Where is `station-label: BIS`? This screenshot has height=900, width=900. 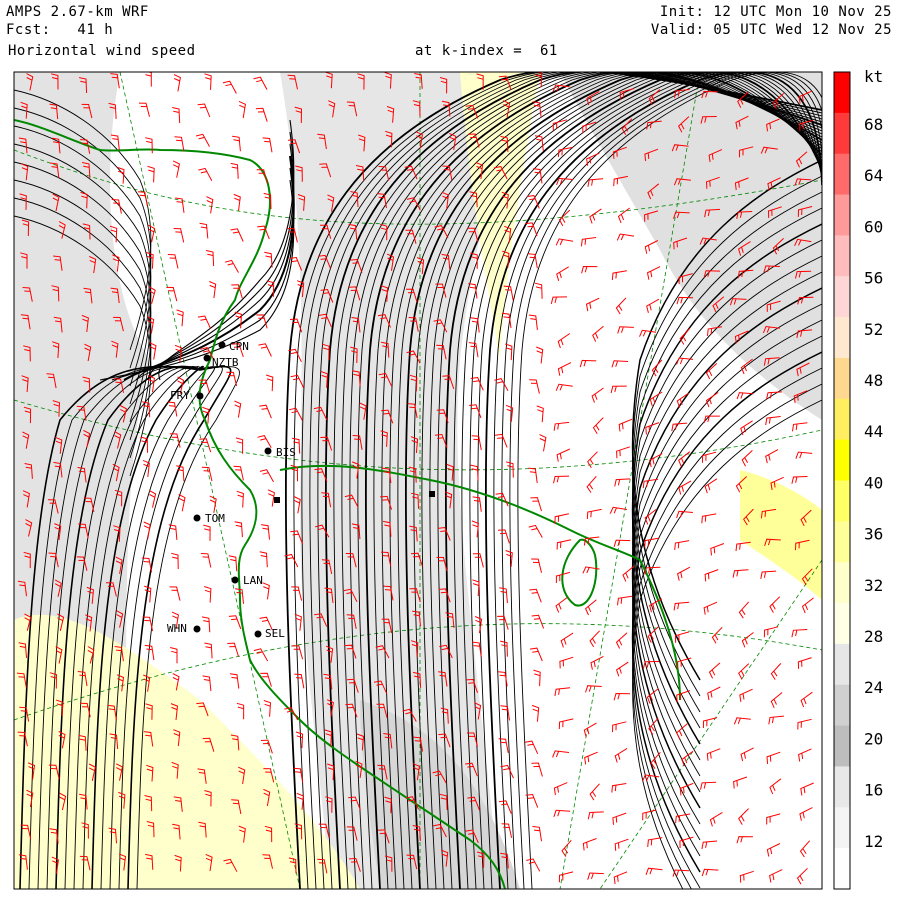
station-label: BIS is located at coordinates (286, 452).